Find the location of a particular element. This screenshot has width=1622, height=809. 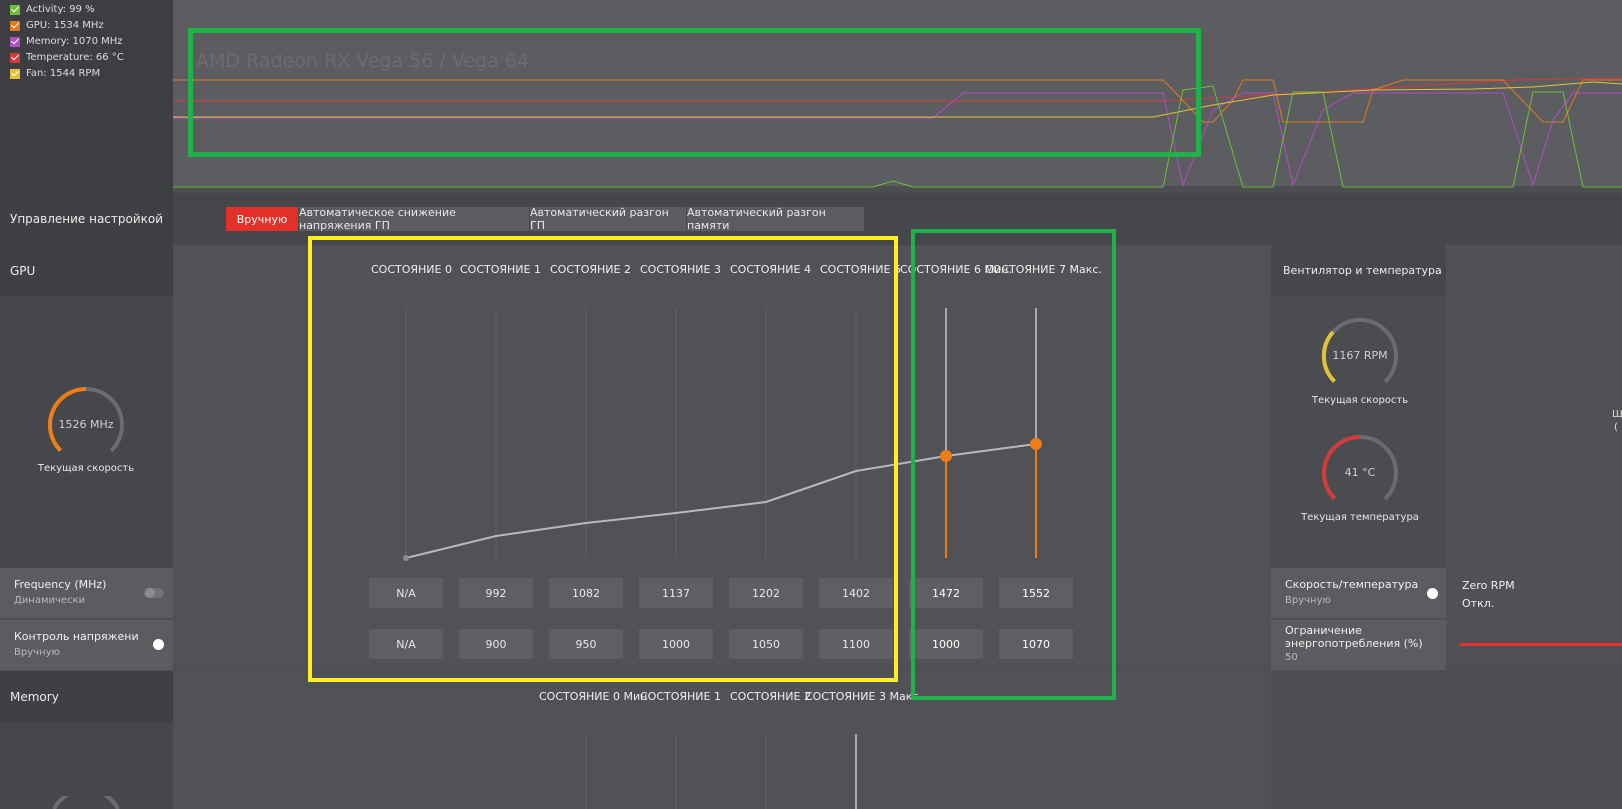

memory-state-0-label: СОСТОЯНИЕ 0 Мин is located at coordinates (593, 696).